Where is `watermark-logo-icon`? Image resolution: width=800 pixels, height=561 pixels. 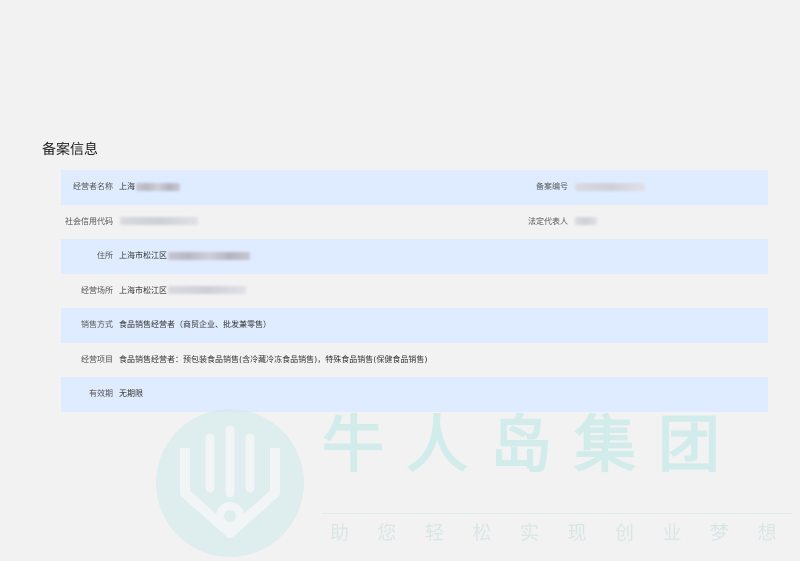 watermark-logo-icon is located at coordinates (230, 483).